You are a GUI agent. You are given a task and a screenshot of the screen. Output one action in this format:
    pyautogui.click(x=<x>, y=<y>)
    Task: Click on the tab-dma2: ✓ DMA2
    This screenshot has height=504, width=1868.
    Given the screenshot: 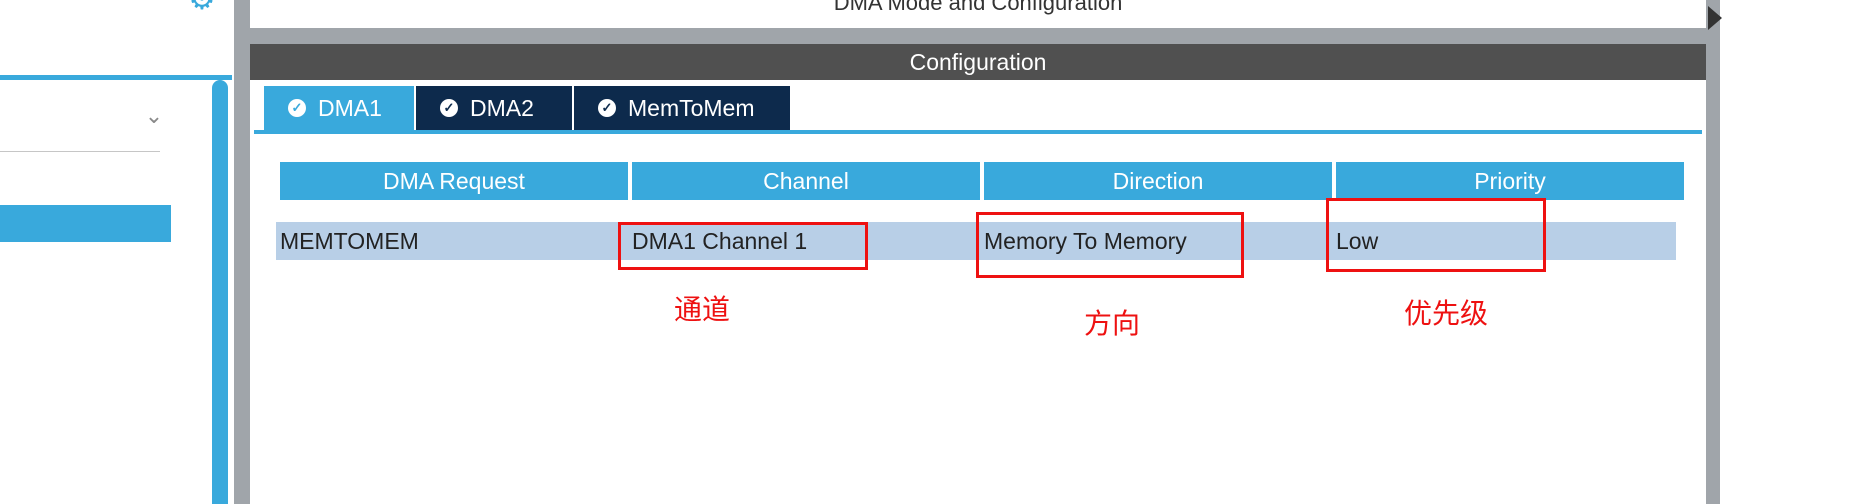 What is the action you would take?
    pyautogui.click(x=493, y=108)
    